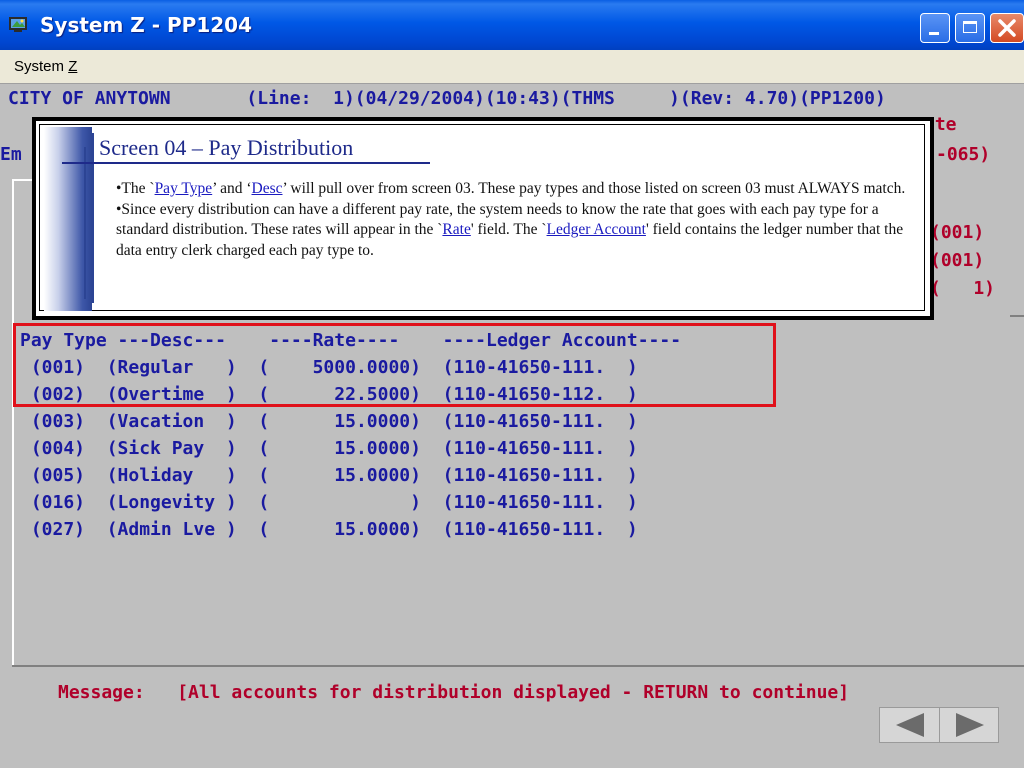 This screenshot has width=1024, height=768. Describe the element at coordinates (456, 229) in the screenshot. I see `rate-link: Rate` at that location.